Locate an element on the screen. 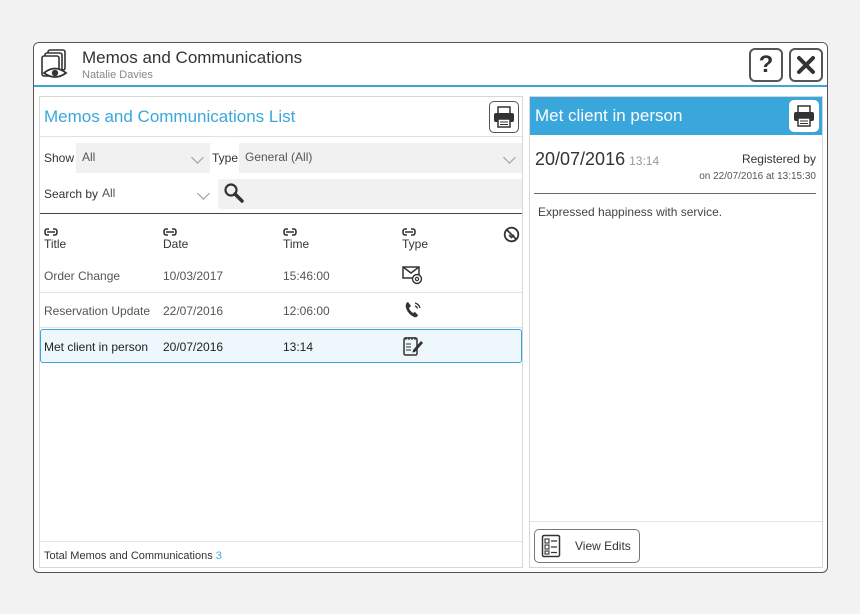  help-icon: ? is located at coordinates (766, 64).